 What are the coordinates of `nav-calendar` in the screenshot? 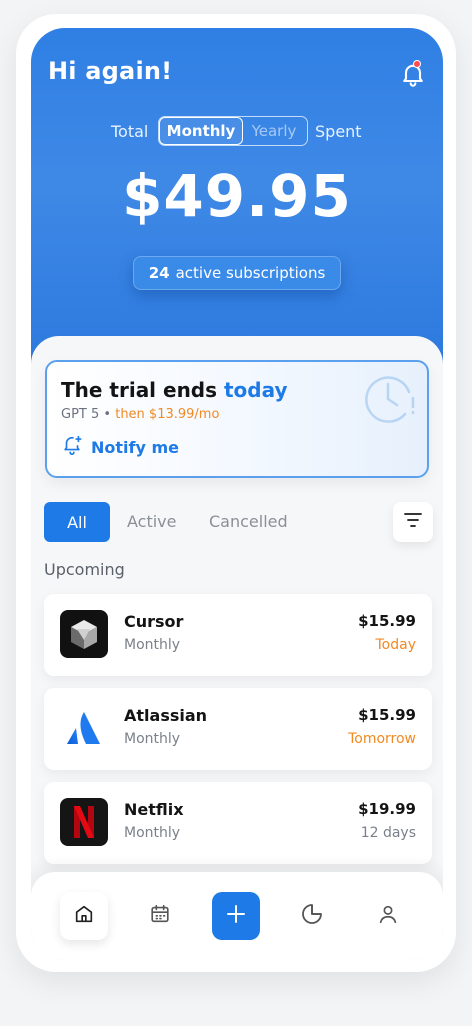 It's located at (160, 916).